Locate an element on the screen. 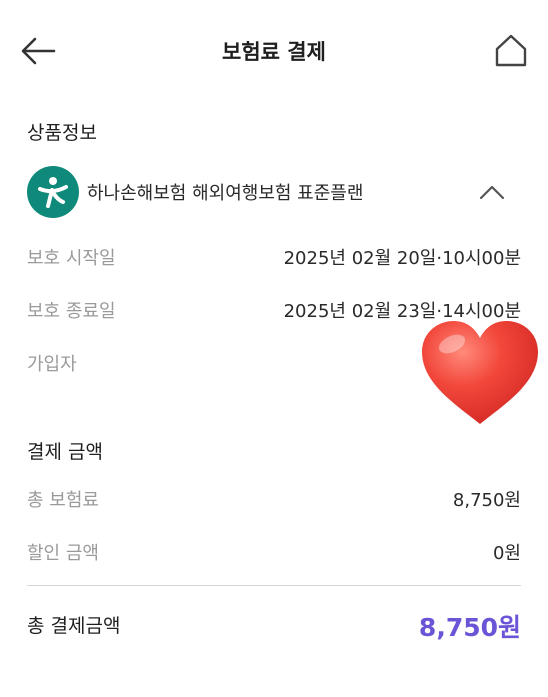 Image resolution: width=548 pixels, height=697 pixels. hana-insurance-logo is located at coordinates (53, 192).